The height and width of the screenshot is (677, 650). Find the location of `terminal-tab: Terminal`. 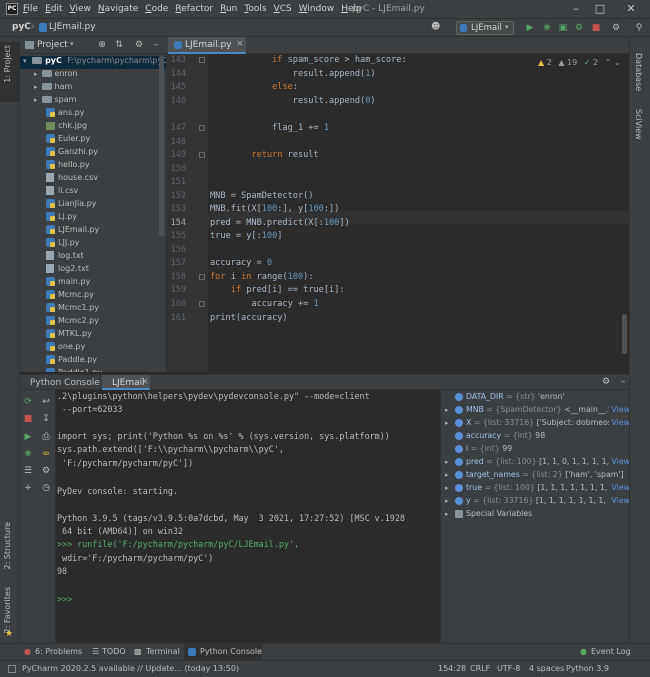

terminal-tab: Terminal is located at coordinates (163, 651).